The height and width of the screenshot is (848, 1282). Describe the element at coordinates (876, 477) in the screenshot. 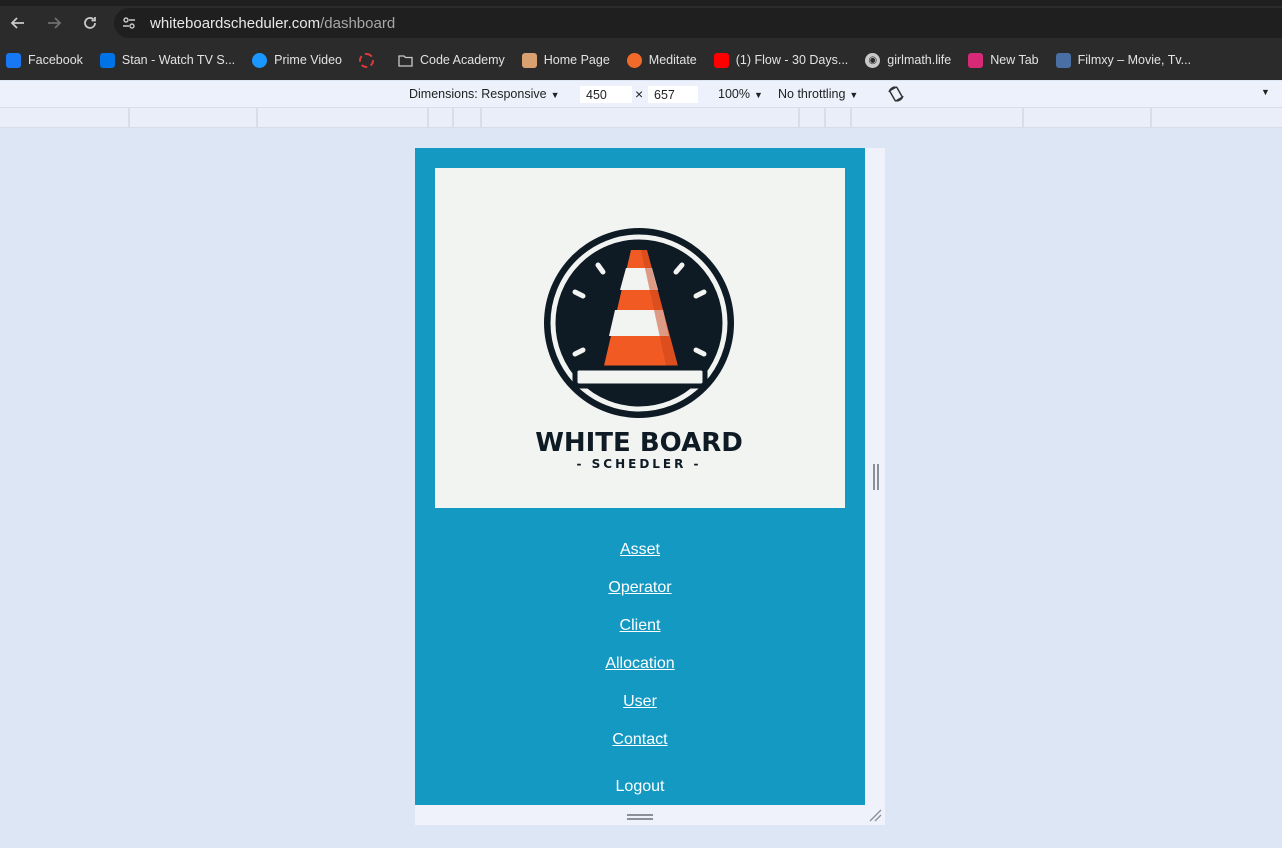

I see `resize-width-handle` at that location.